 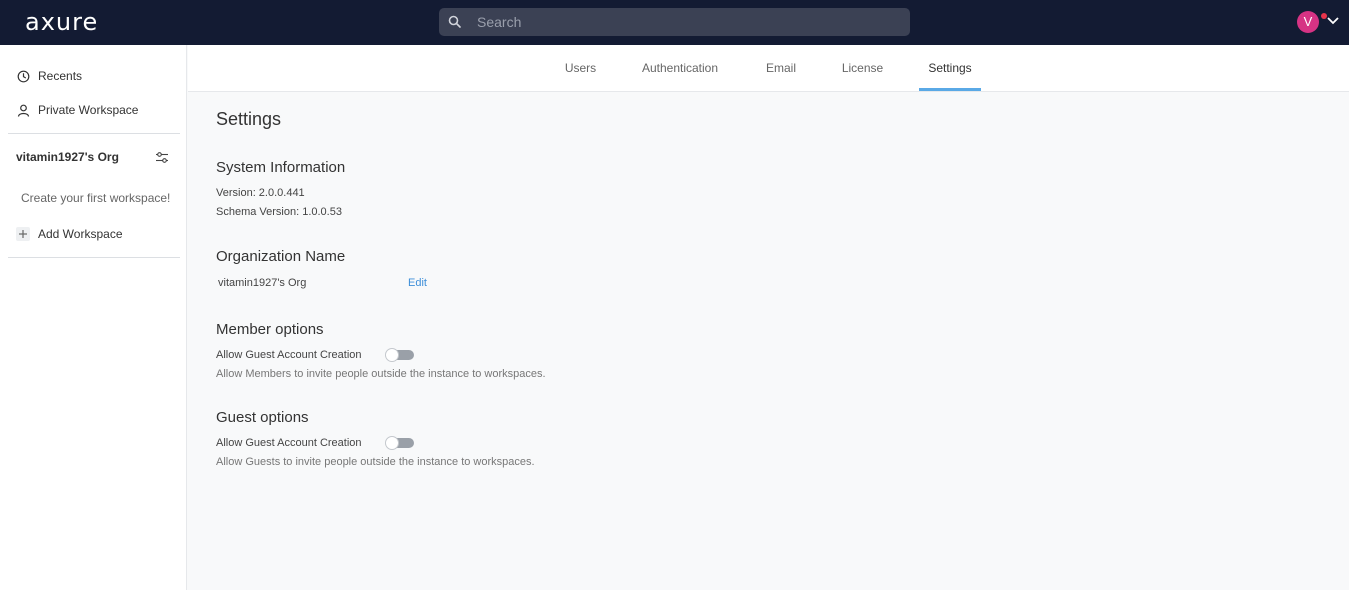 What do you see at coordinates (781, 68) in the screenshot?
I see `tab-email: Email` at bounding box center [781, 68].